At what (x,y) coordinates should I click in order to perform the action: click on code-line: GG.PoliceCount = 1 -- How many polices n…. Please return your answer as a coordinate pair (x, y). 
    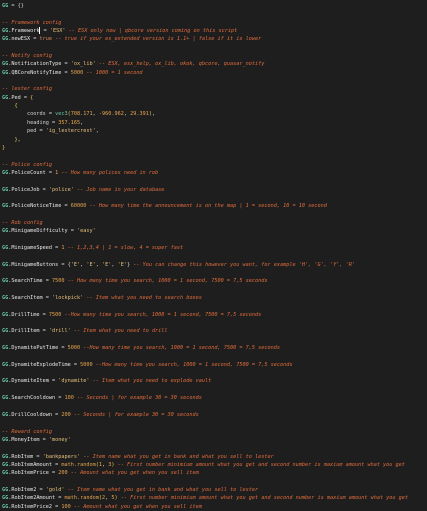
    Looking at the image, I should click on (214, 173).